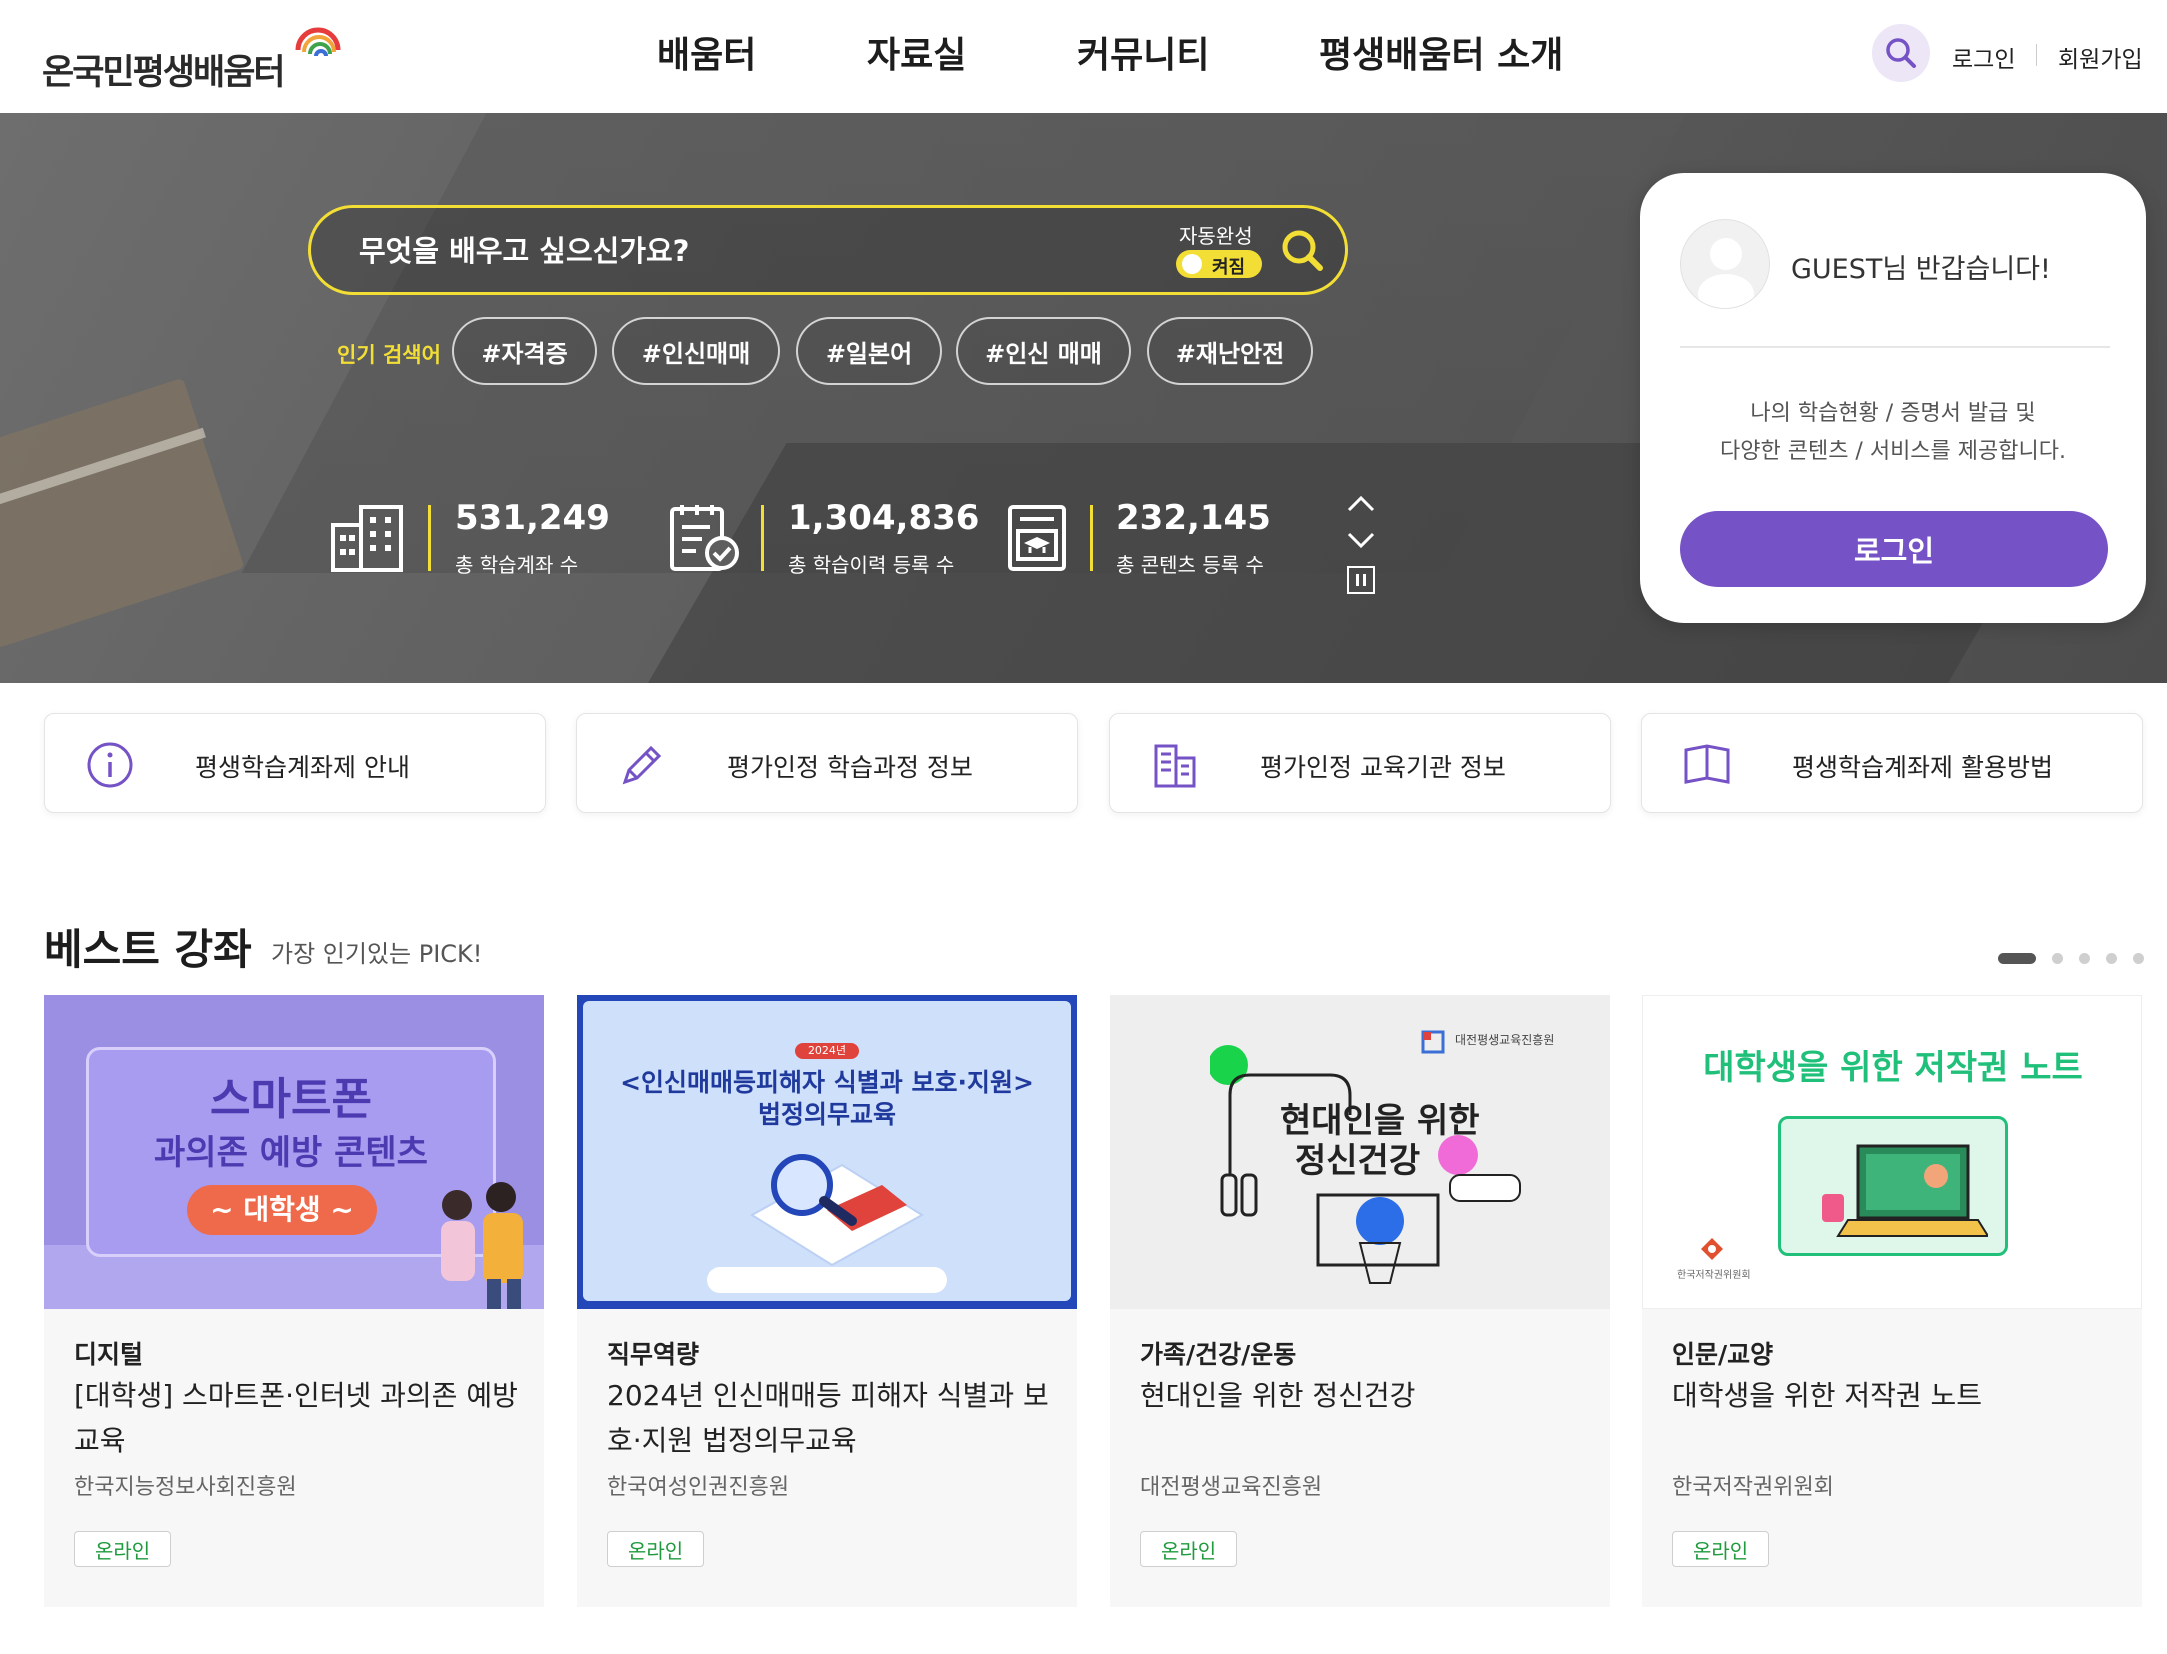  What do you see at coordinates (1360, 1458) in the screenshot?
I see `course-info: 가족/건강/운동 현대인을 위한 정신건강 대전평생교육진흥원 온라인` at bounding box center [1360, 1458].